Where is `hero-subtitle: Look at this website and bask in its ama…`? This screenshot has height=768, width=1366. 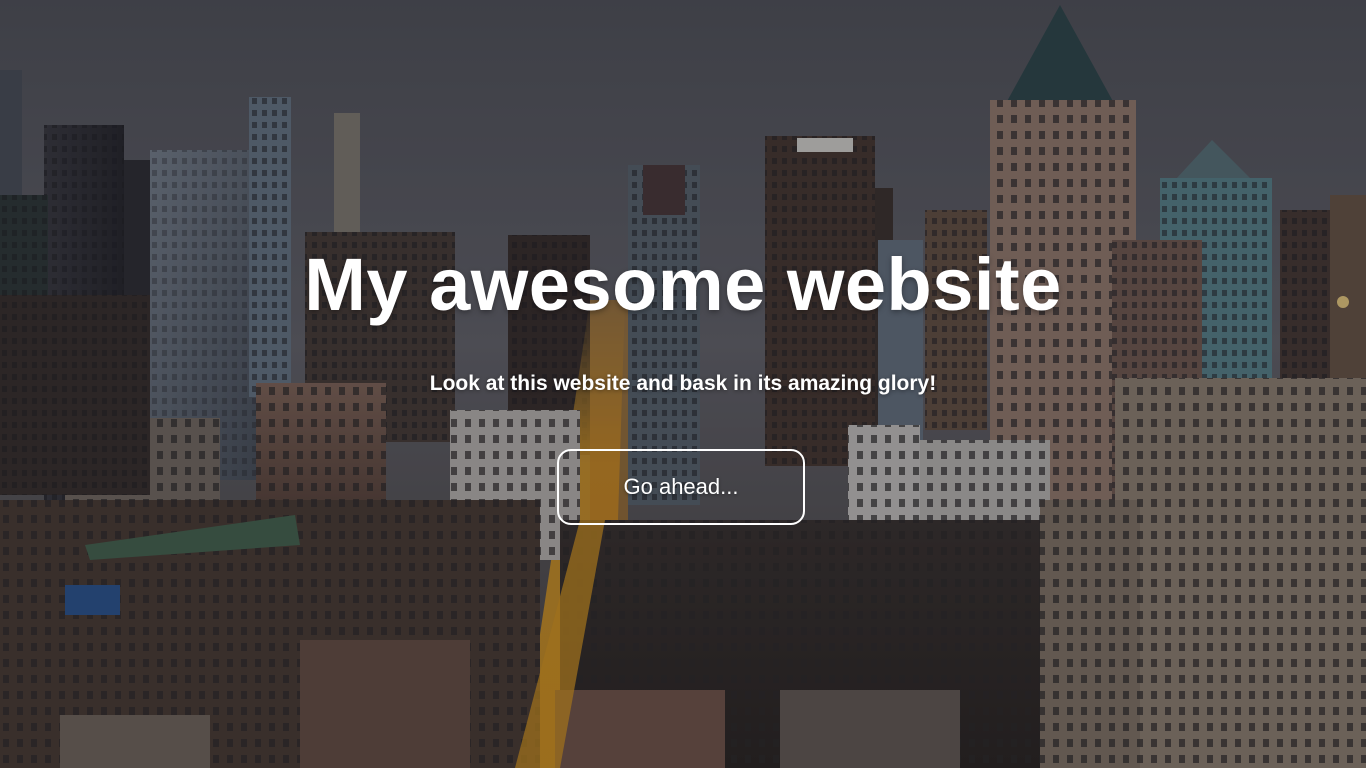 hero-subtitle: Look at this website and bask in its ama… is located at coordinates (683, 383).